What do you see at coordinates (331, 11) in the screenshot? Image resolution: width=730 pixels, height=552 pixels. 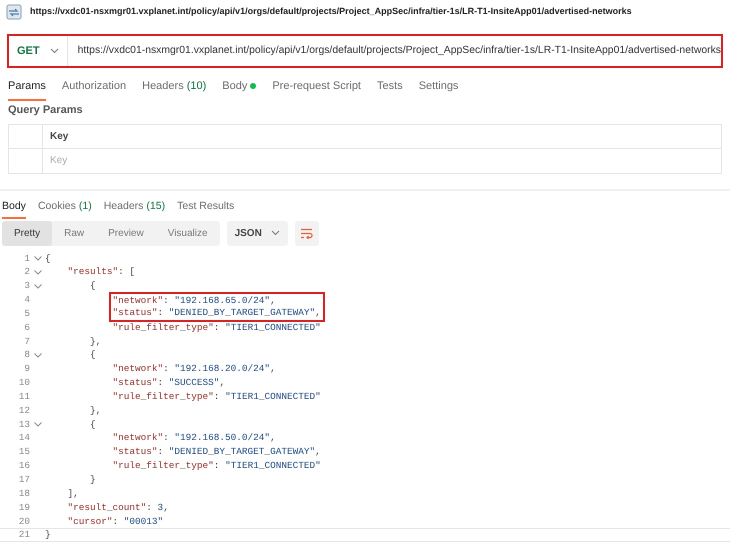 I see `request-title: https://vxdc01-nsxmgr01.vxplanet.int/policy/api/v1/orgs/default/projects/Project_AppSec/infra/tier-1s/LR-T1-InsiteApp01/advertised-networks` at bounding box center [331, 11].